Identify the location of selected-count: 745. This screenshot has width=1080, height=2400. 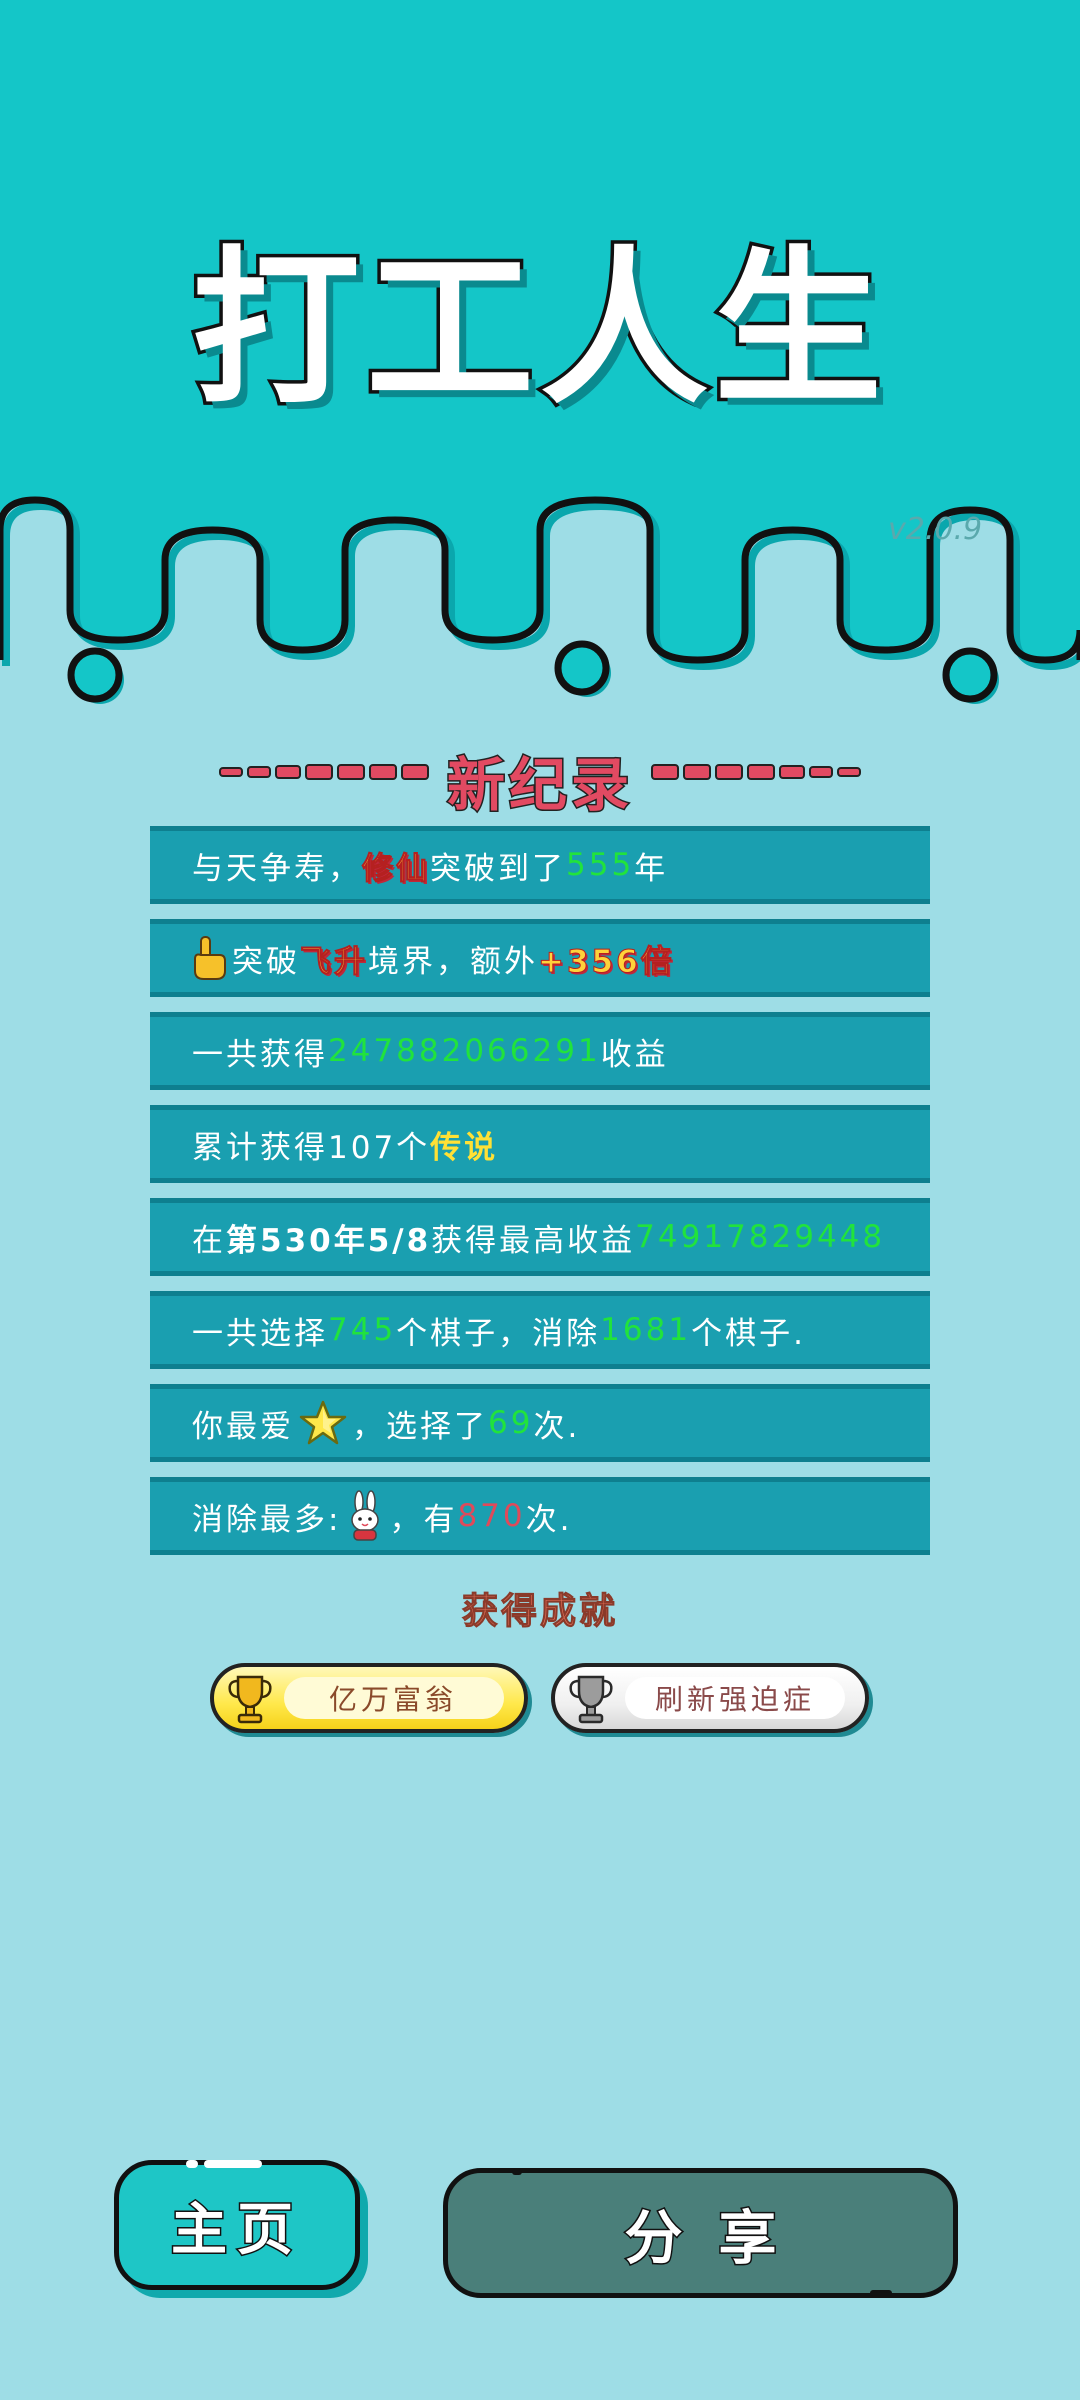
(362, 1330).